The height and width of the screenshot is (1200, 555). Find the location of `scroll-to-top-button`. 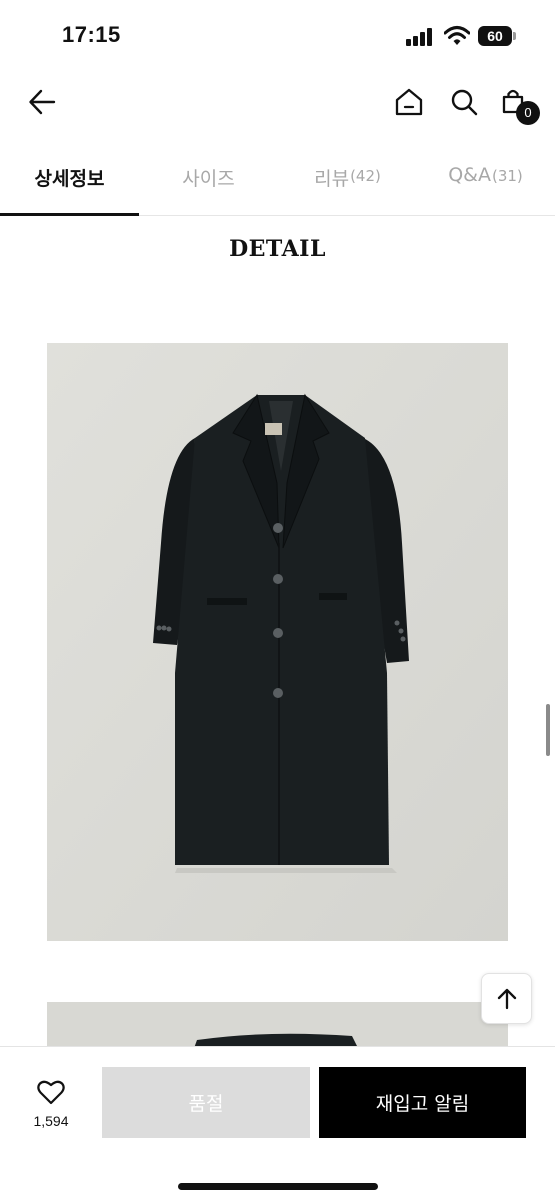

scroll-to-top-button is located at coordinates (506, 998).